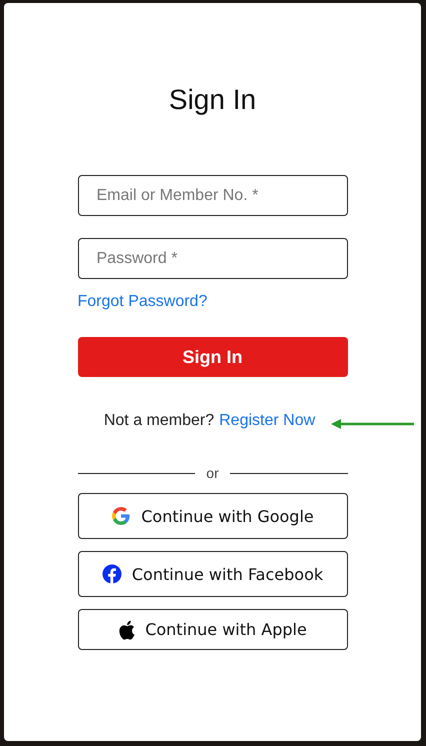  I want to click on password-field: Password *, so click(213, 258).